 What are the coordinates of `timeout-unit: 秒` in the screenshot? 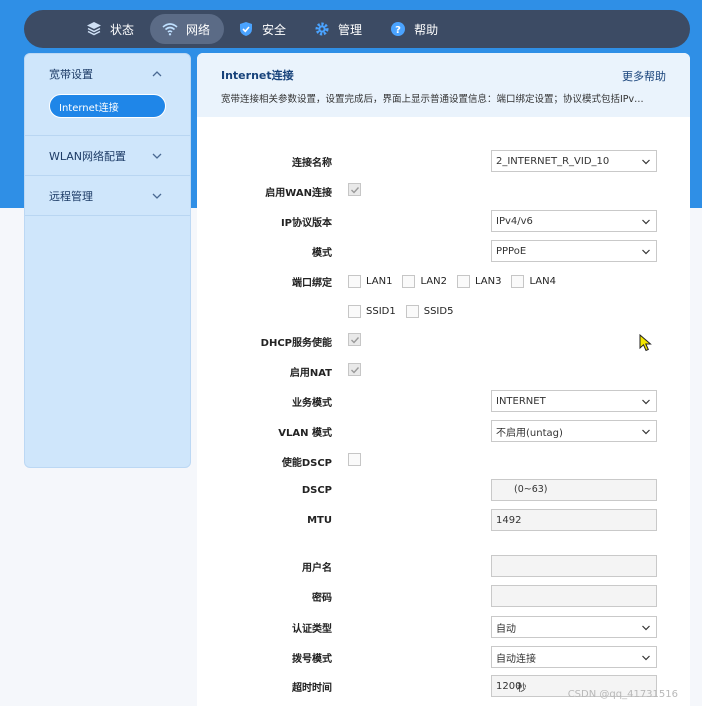 It's located at (522, 688).